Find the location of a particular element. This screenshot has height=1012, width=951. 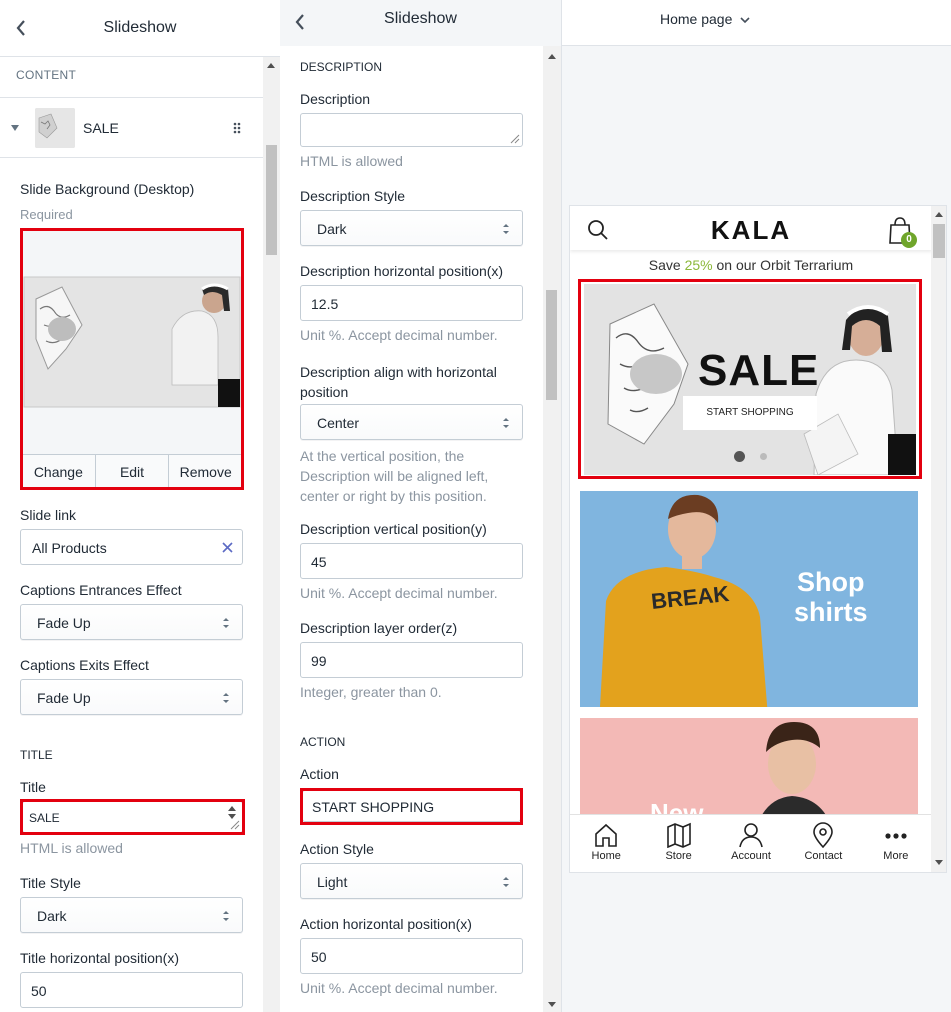

captions-entrance-label: Captions Entrances Effect is located at coordinates (101, 590).